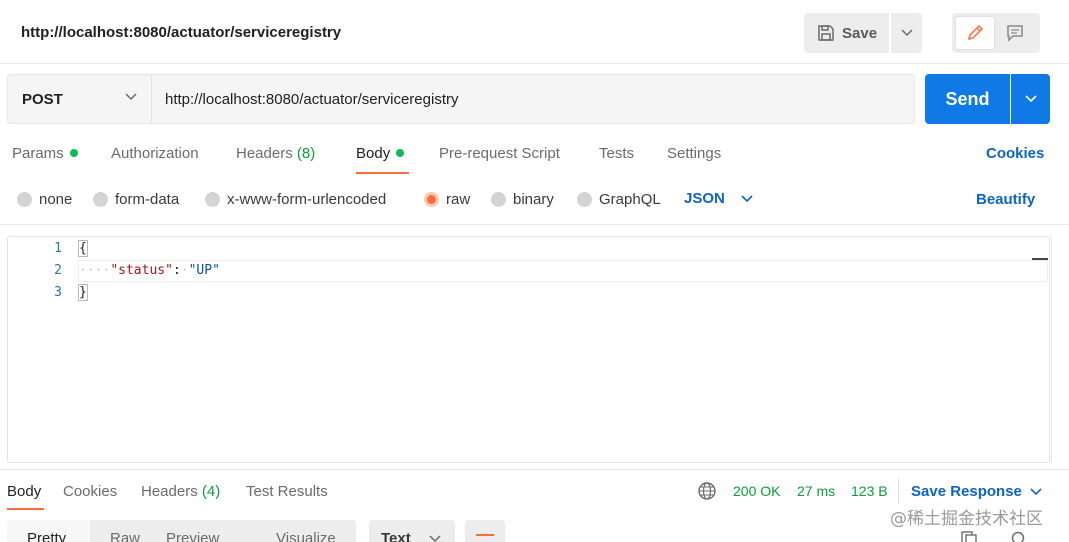  What do you see at coordinates (976, 491) in the screenshot?
I see `save-response-button: Save Response` at bounding box center [976, 491].